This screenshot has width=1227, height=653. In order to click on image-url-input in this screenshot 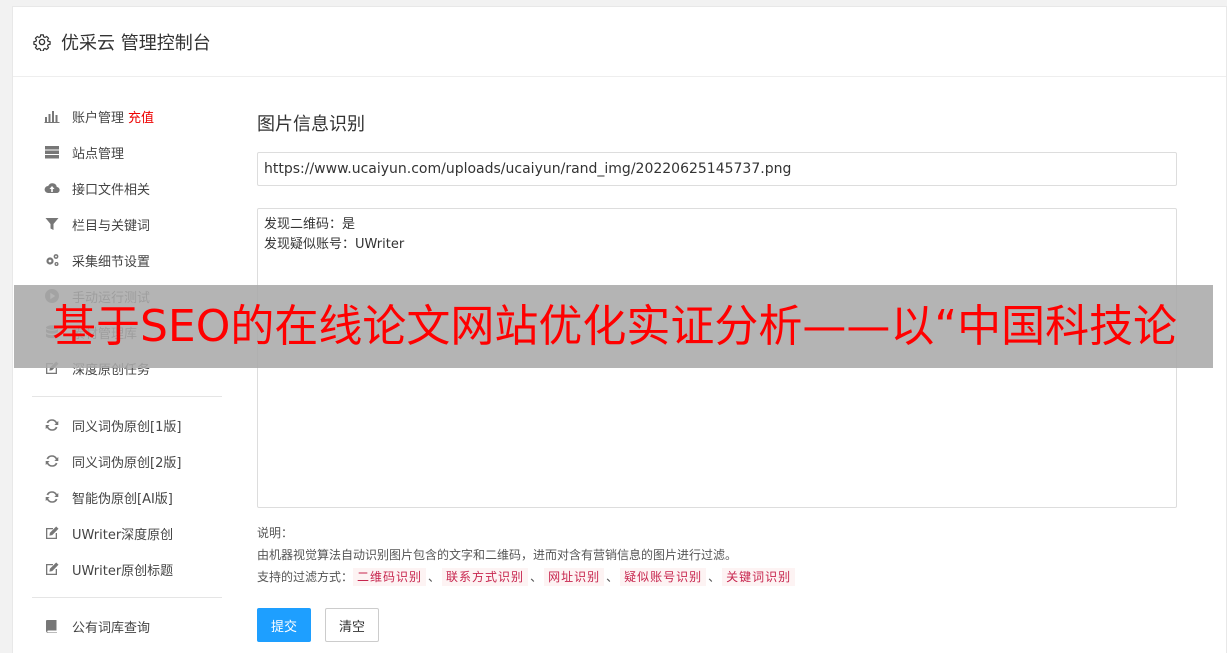, I will do `click(717, 169)`.